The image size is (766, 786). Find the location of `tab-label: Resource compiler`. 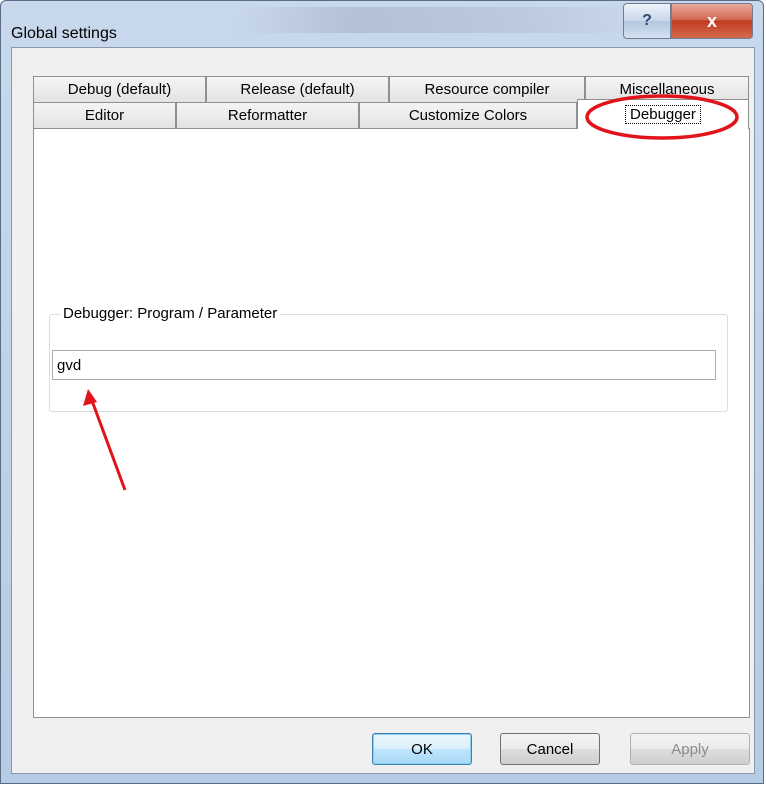

tab-label: Resource compiler is located at coordinates (487, 89).